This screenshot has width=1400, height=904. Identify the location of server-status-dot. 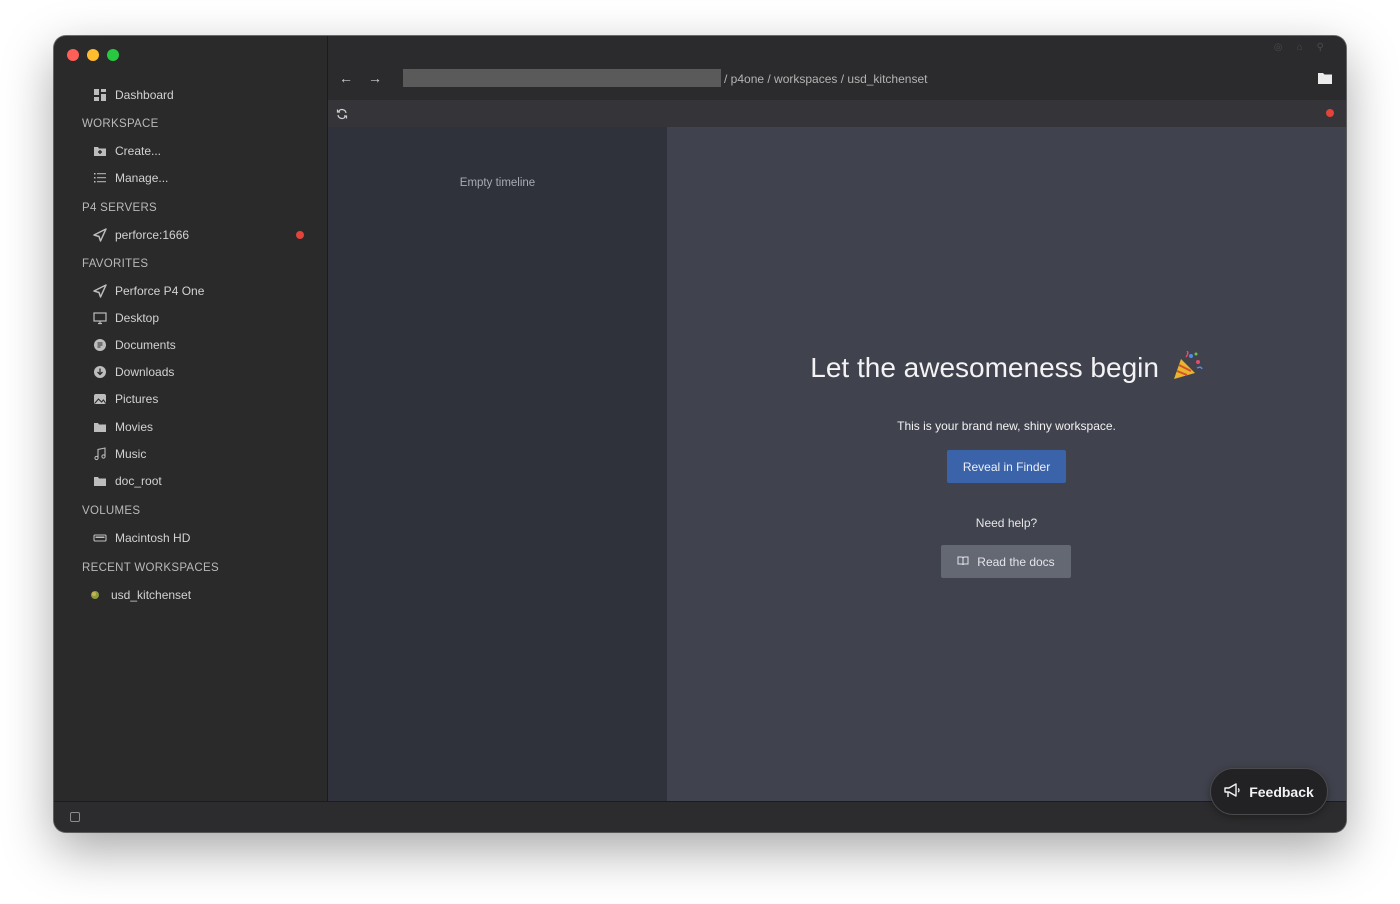
(300, 235).